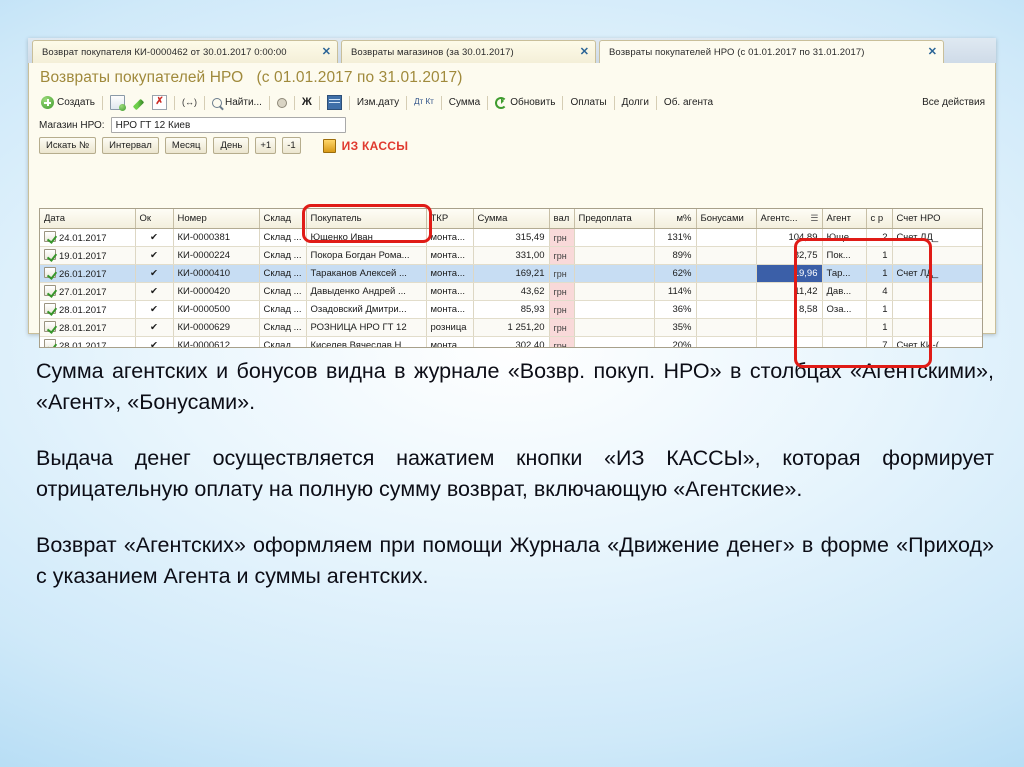 The height and width of the screenshot is (767, 1024). Describe the element at coordinates (424, 102) in the screenshot. I see `debit-credit-button: Дт Кт` at that location.